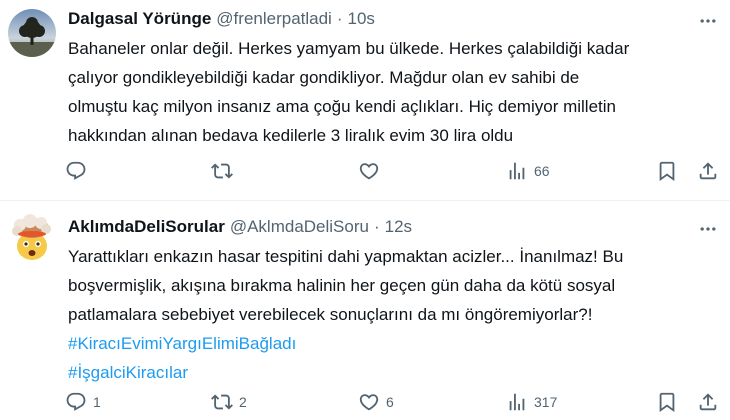 This screenshot has width=730, height=420. I want to click on exploding-head-icon, so click(32, 238).